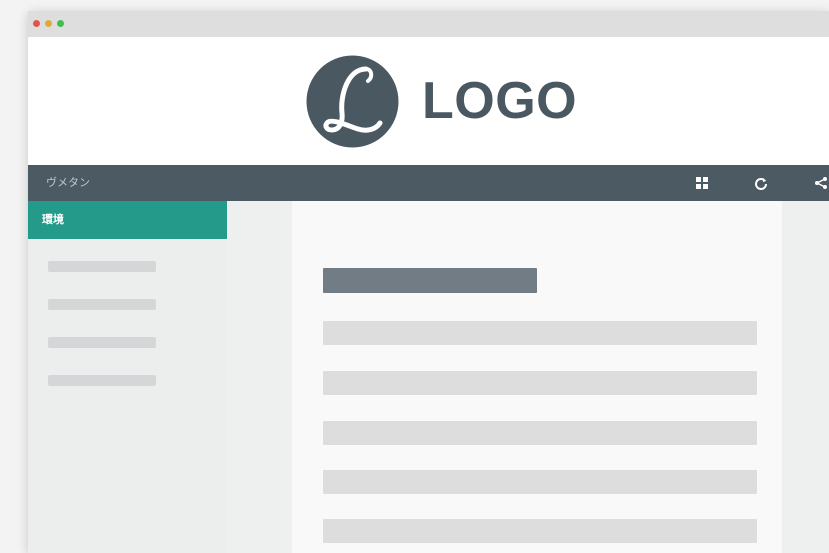 The height and width of the screenshot is (553, 829). I want to click on share-icon, so click(821, 183).